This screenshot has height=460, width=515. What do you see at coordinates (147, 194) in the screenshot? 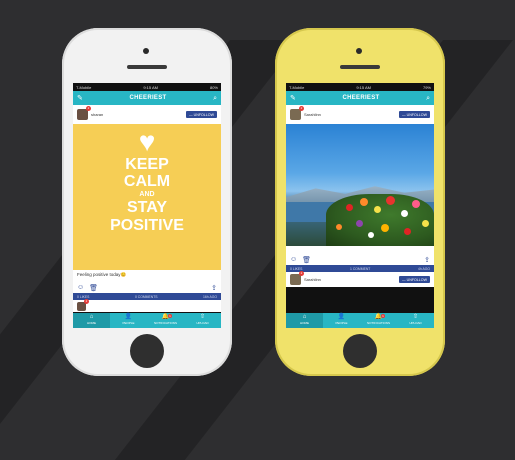
I see `poster-line-3: AND` at bounding box center [147, 194].